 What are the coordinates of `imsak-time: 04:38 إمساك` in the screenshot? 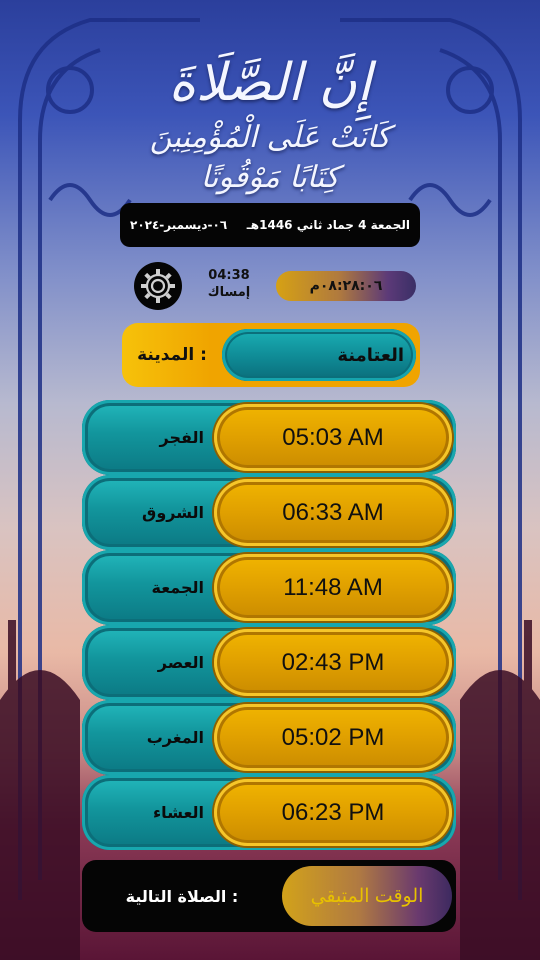 It's located at (229, 285).